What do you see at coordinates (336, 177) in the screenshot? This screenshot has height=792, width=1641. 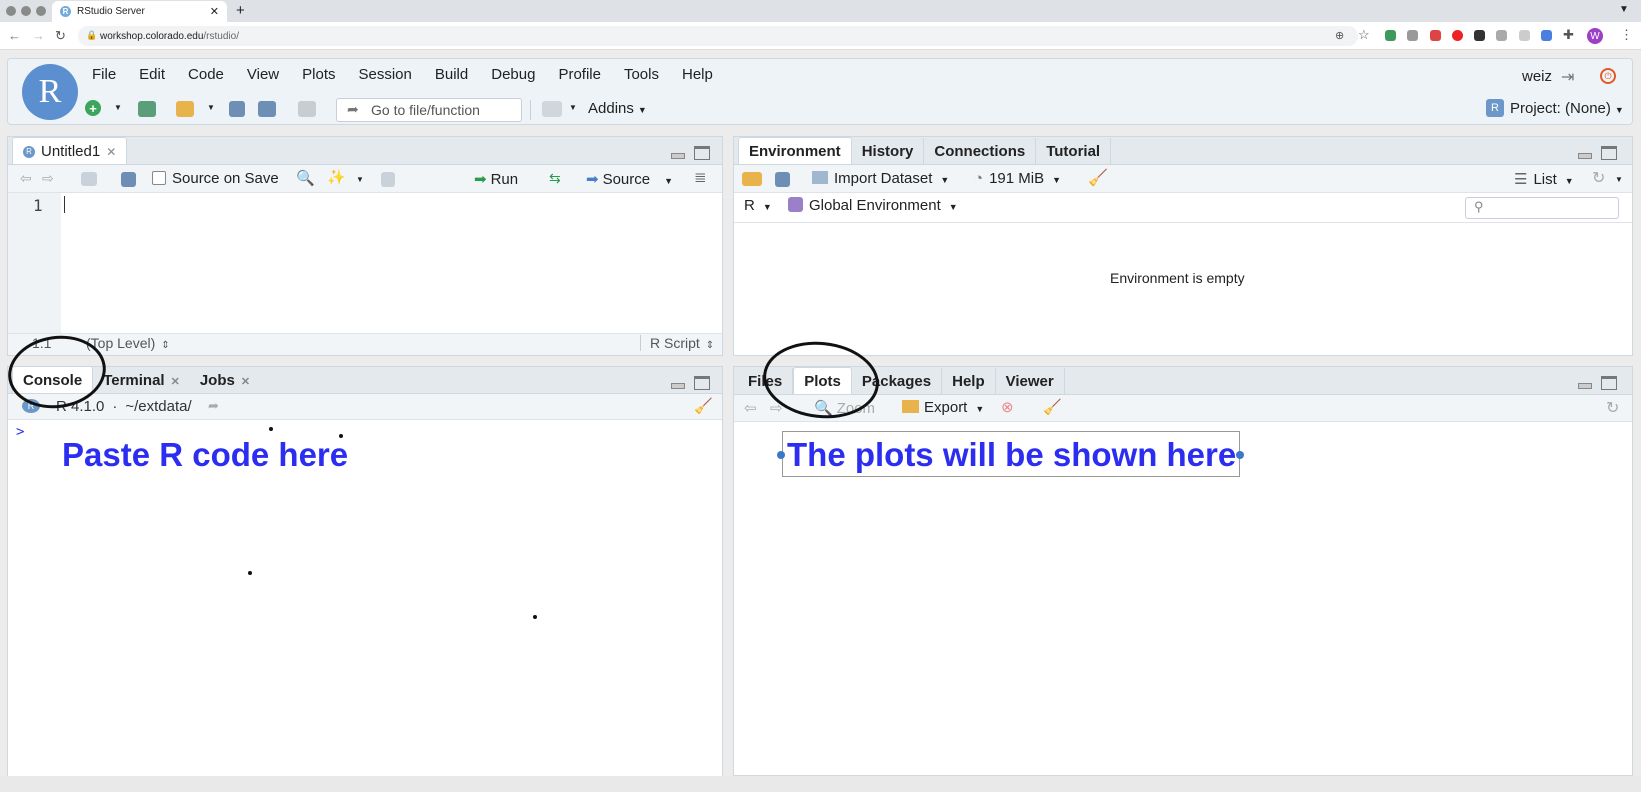 I see `code-tools-wand-icon: ✨` at bounding box center [336, 177].